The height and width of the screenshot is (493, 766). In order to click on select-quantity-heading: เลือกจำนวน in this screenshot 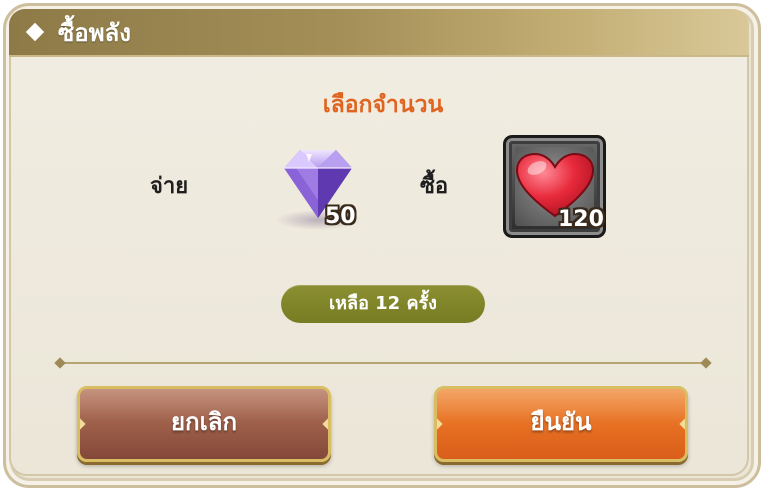, I will do `click(383, 105)`.